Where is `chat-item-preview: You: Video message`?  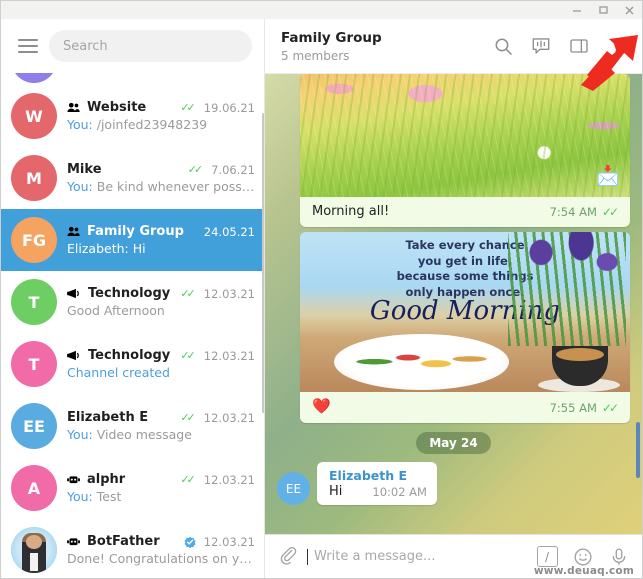 chat-item-preview: You: Video message is located at coordinates (161, 434).